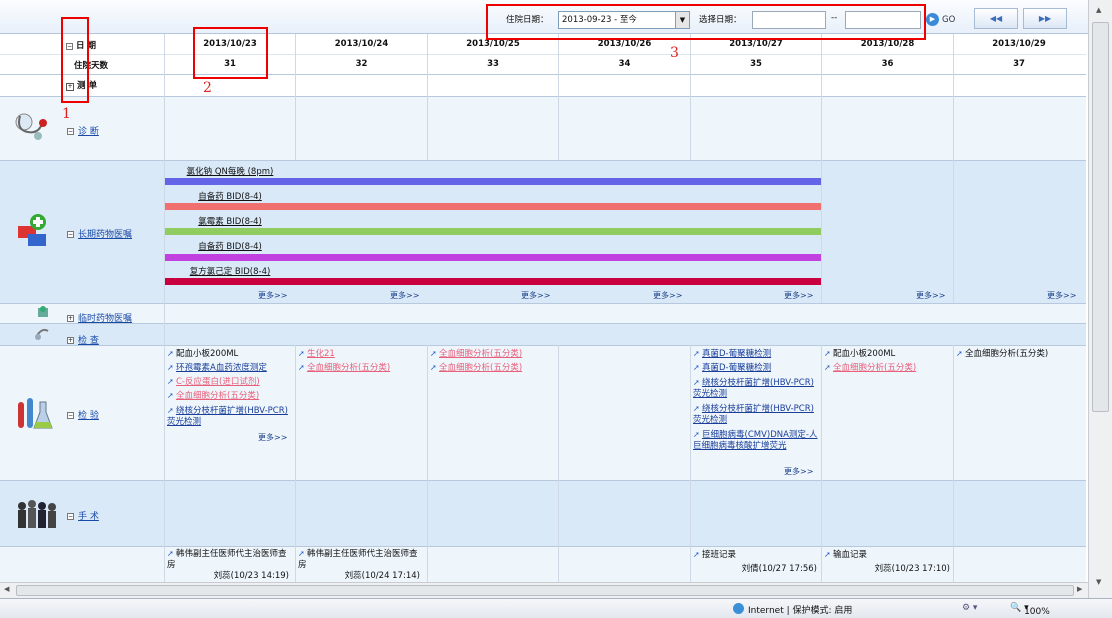 This screenshot has width=1112, height=618. Describe the element at coordinates (1019, 44) in the screenshot. I see `date-cell: 2013/10/29` at that location.